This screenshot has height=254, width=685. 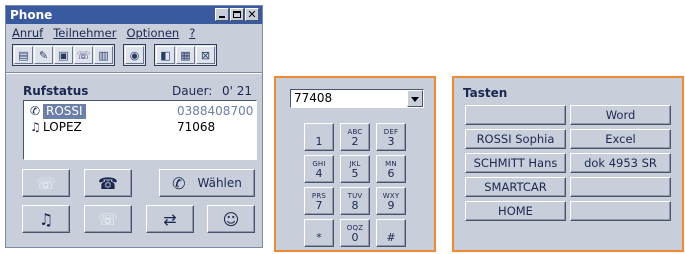 What do you see at coordinates (152, 33) in the screenshot?
I see `menu-optionen: Optionen` at bounding box center [152, 33].